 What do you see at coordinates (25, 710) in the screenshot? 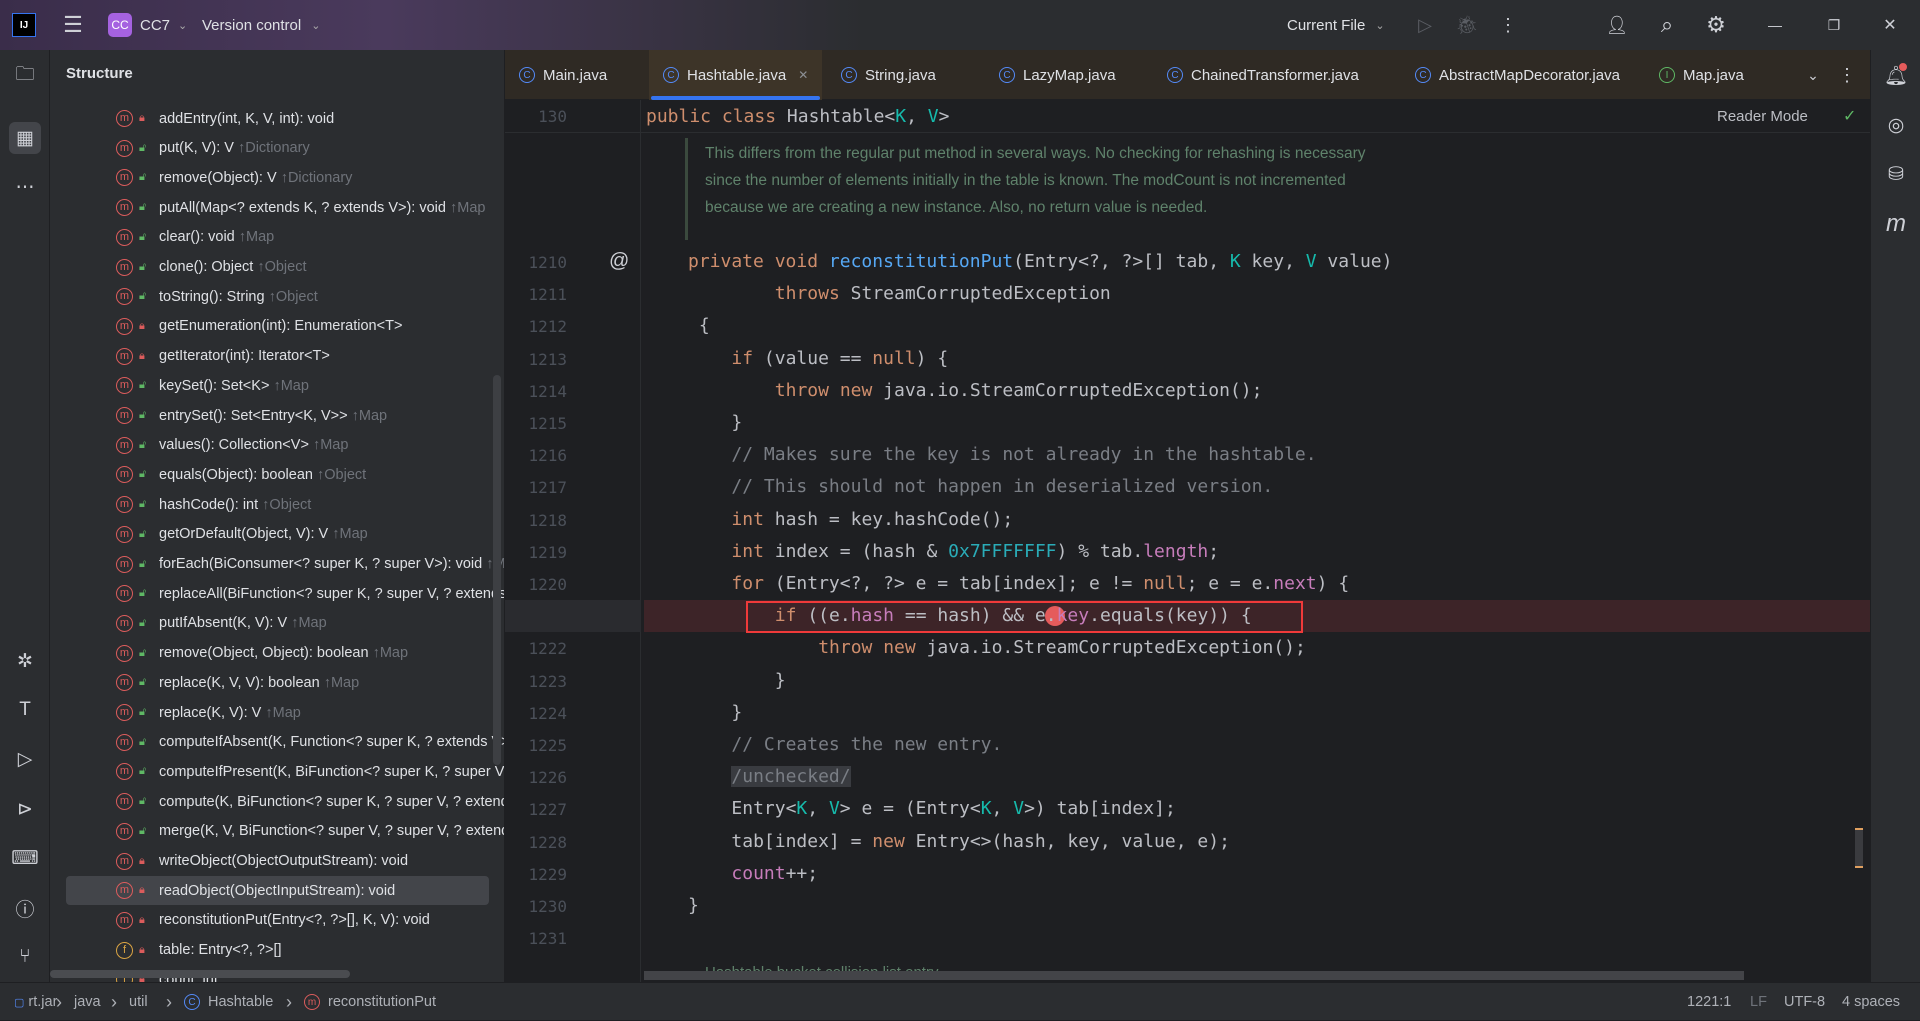
I see `build-icon: T` at bounding box center [25, 710].